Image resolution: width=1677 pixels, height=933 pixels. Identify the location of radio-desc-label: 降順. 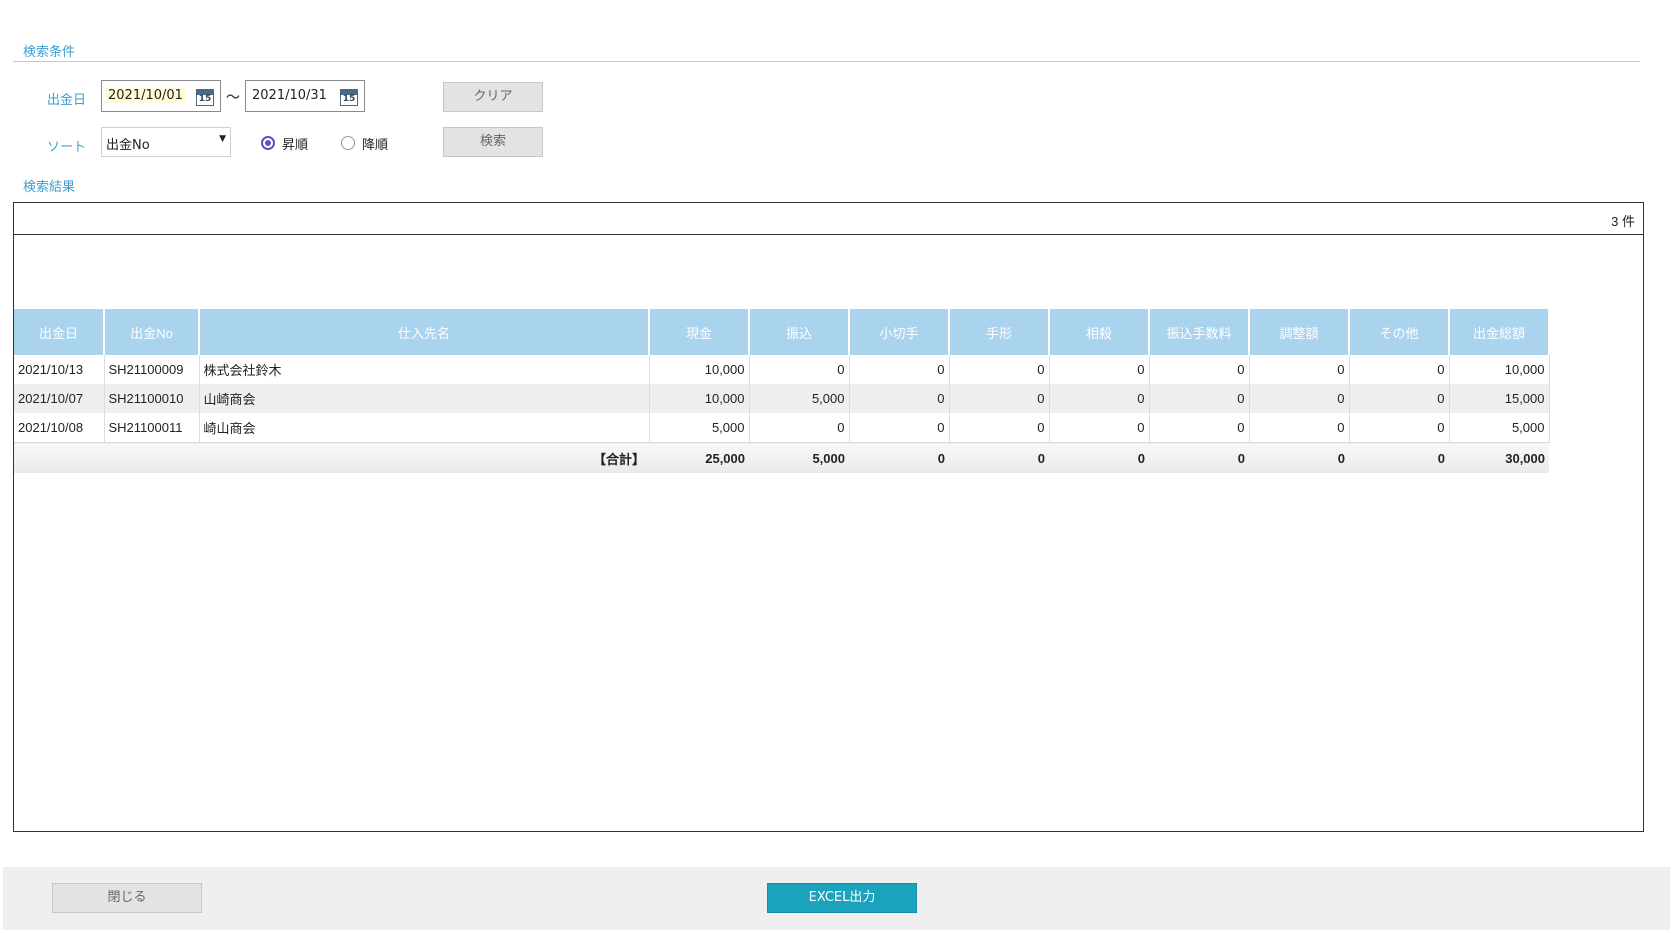
(375, 143).